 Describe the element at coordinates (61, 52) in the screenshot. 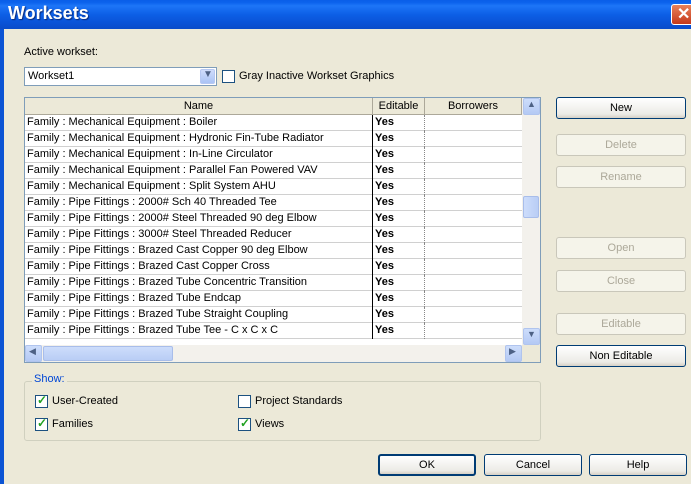

I see `active-workset-label: Active workset:` at that location.